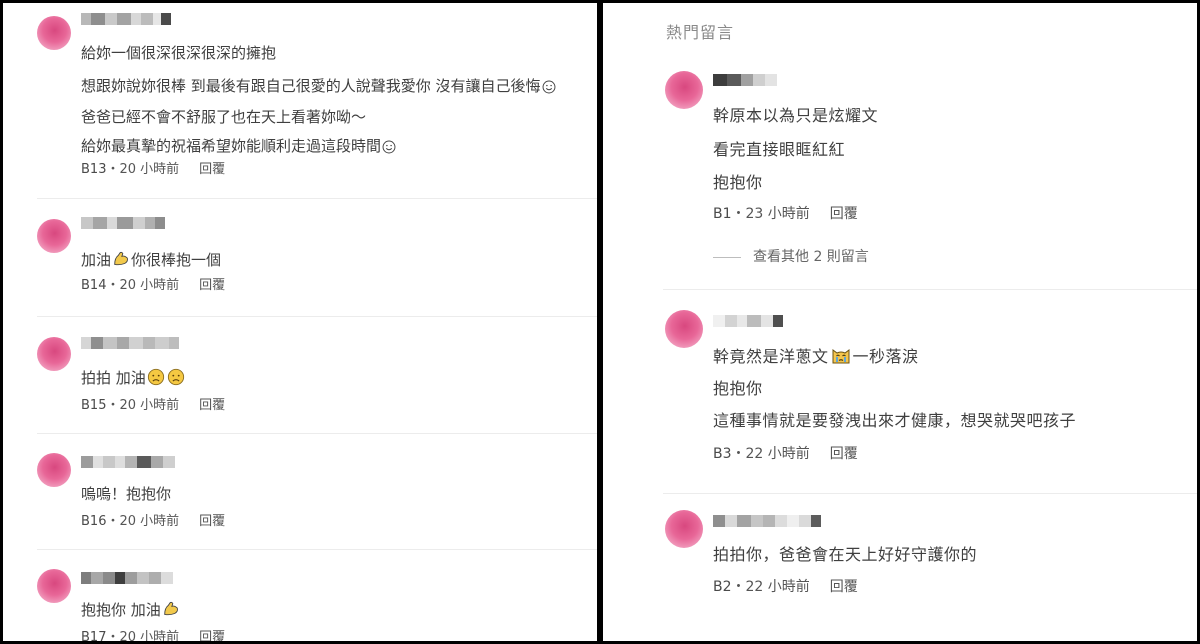 This screenshot has width=1200, height=644. I want to click on comment-meta: B2・22 小時前 回覆, so click(785, 587).